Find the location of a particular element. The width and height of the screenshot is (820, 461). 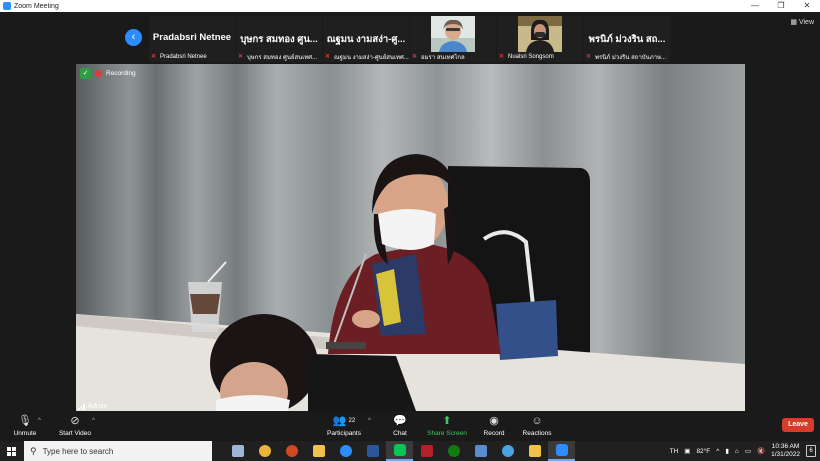

system-tray: TH ▣ 82°F ^ ▮ ⌂ ▭ 🔇 10:36 AM 1/31/2022 6 is located at coordinates (745, 451).